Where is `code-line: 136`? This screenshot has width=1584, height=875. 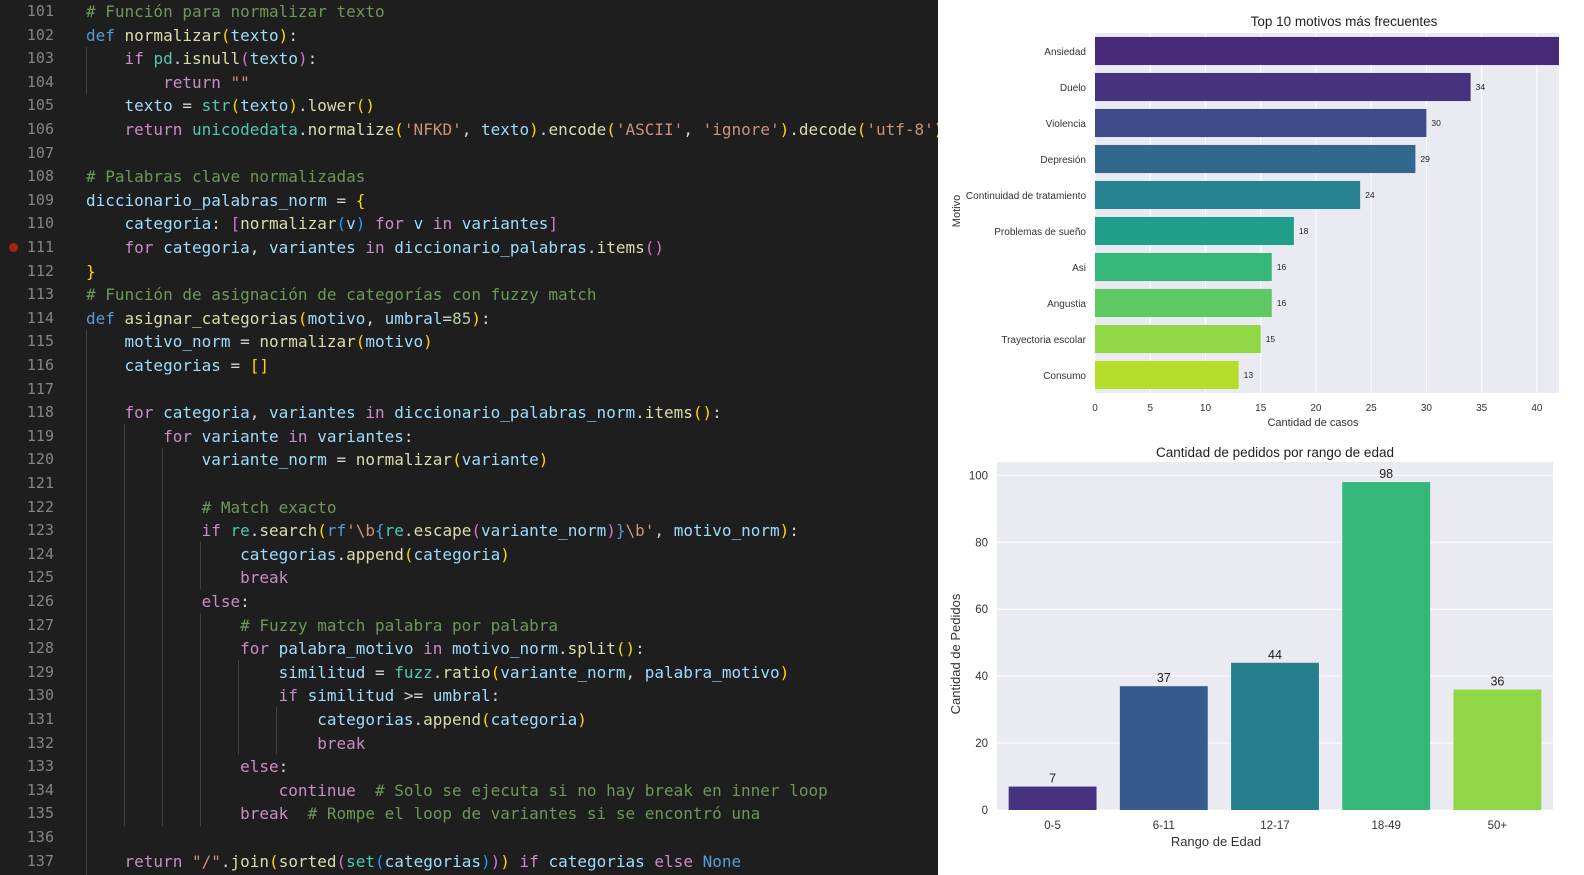 code-line: 136 is located at coordinates (469, 838).